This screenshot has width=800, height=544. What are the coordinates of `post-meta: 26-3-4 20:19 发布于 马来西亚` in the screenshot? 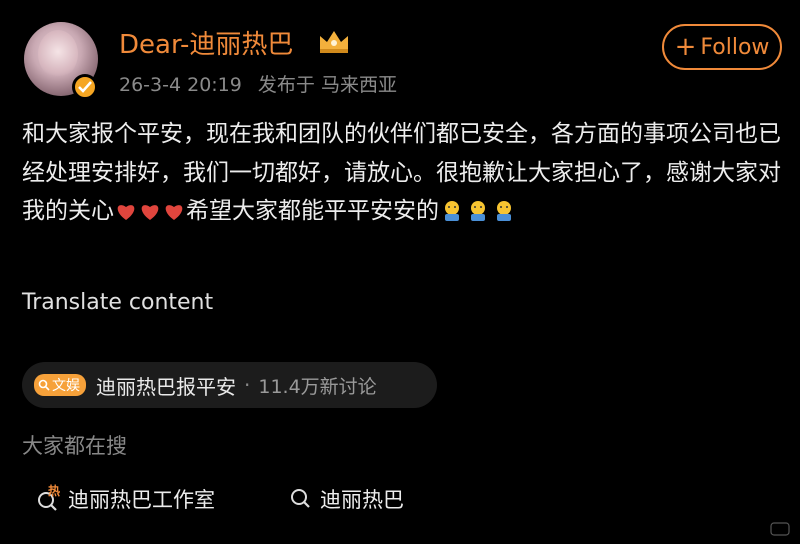 It's located at (258, 83).